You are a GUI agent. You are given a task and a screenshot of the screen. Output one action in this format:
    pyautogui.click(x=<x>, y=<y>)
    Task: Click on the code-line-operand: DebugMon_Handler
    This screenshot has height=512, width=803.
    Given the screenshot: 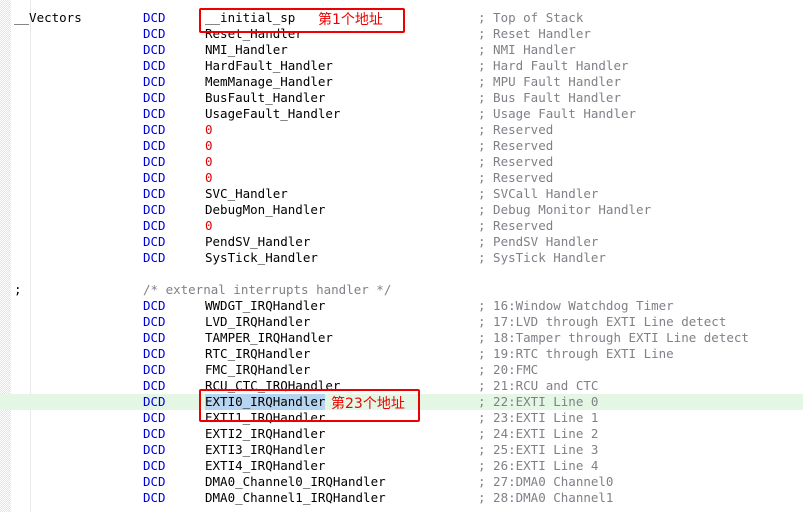 What is the action you would take?
    pyautogui.click(x=265, y=209)
    